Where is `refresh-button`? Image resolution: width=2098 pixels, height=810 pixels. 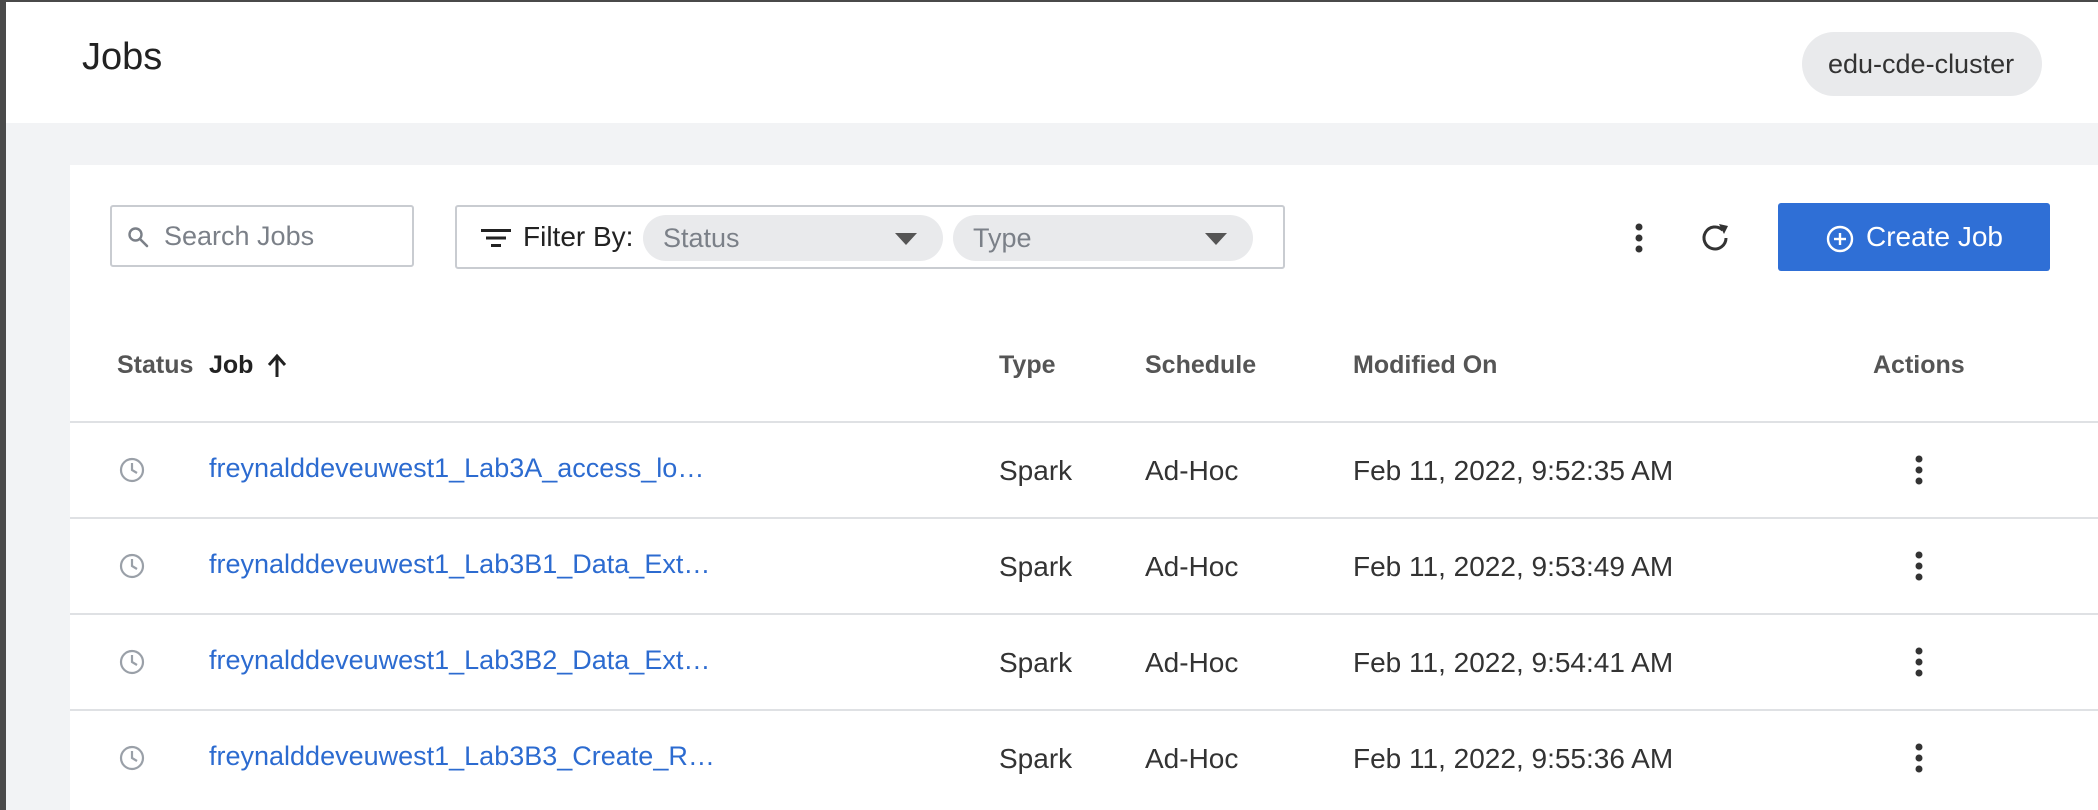 refresh-button is located at coordinates (1715, 238).